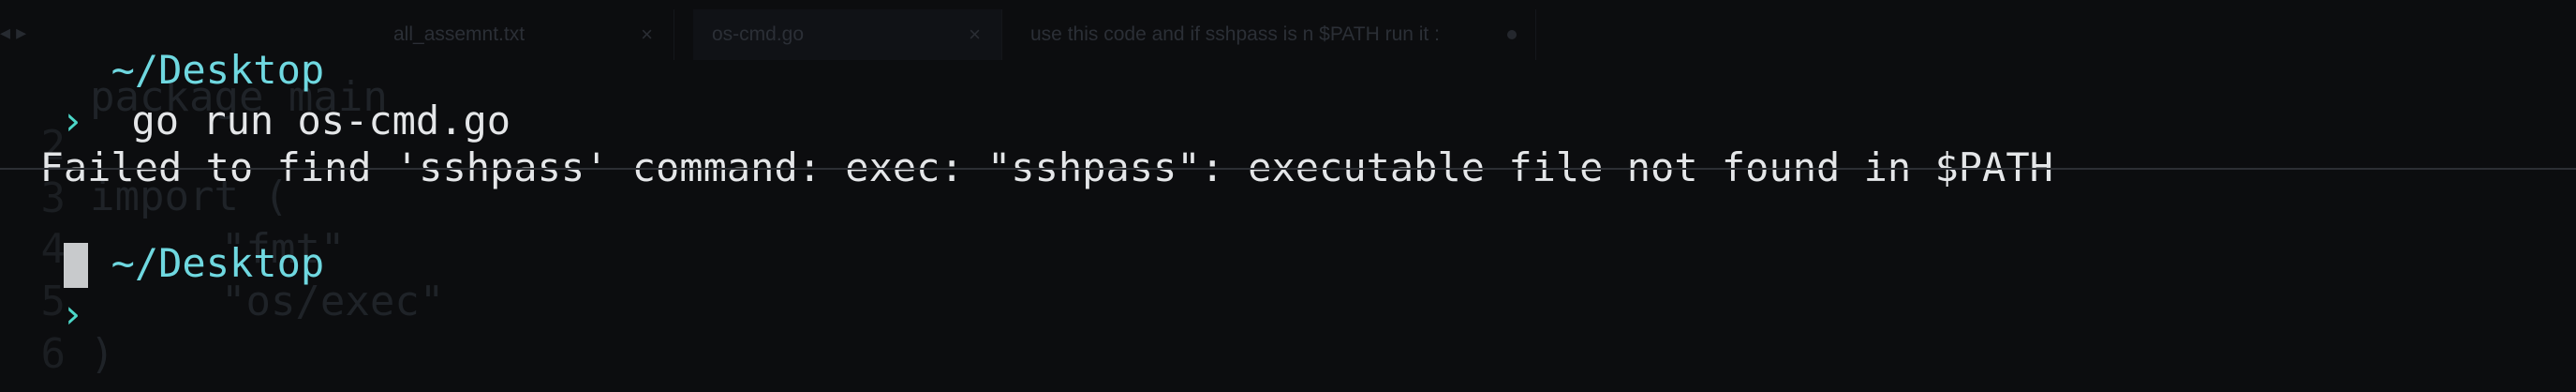 The height and width of the screenshot is (392, 2576). I want to click on background-tab-label: os-cmd.go, so click(758, 34).